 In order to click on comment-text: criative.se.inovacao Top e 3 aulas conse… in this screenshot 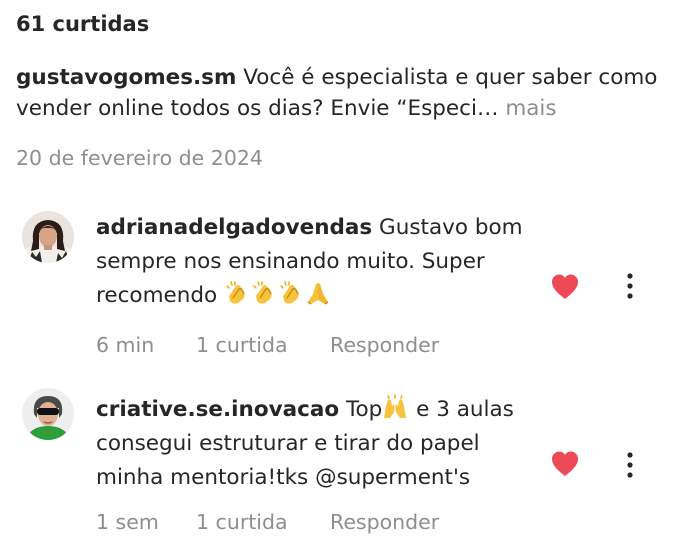, I will do `click(316, 444)`.